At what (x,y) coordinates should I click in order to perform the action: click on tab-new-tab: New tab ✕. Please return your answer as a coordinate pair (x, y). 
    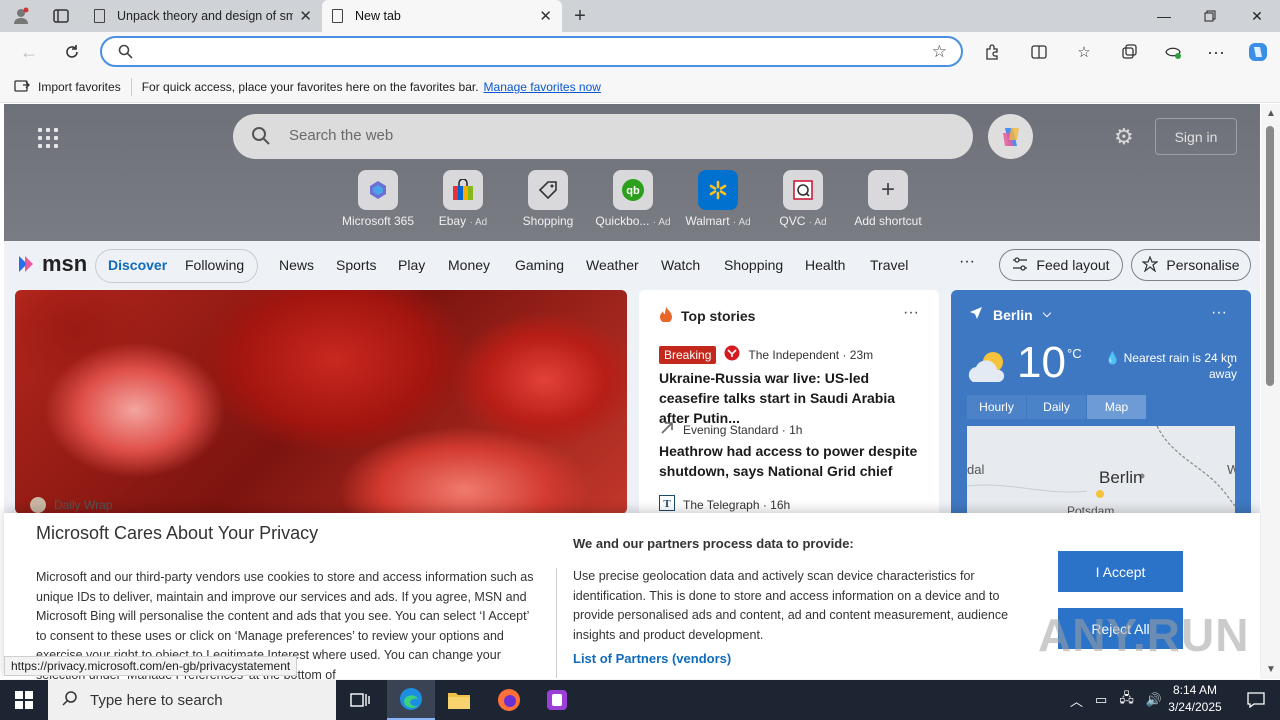
    Looking at the image, I should click on (442, 16).